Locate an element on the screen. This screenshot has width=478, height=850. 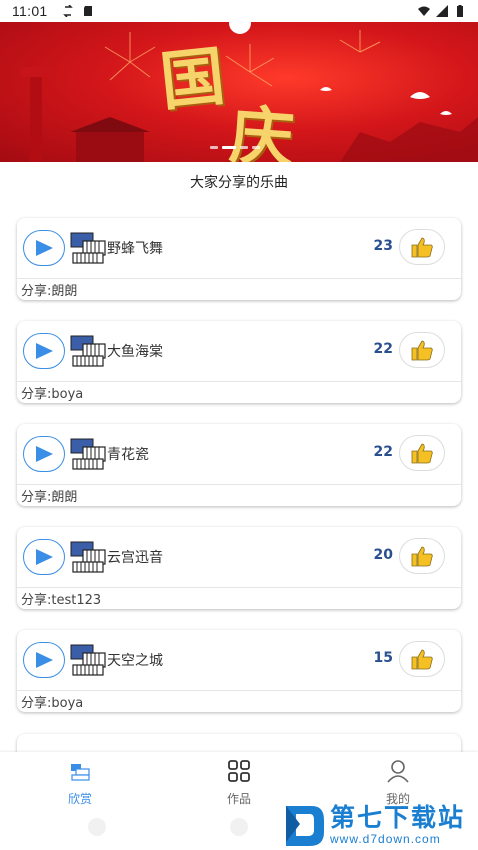
person-icon is located at coordinates (398, 771).